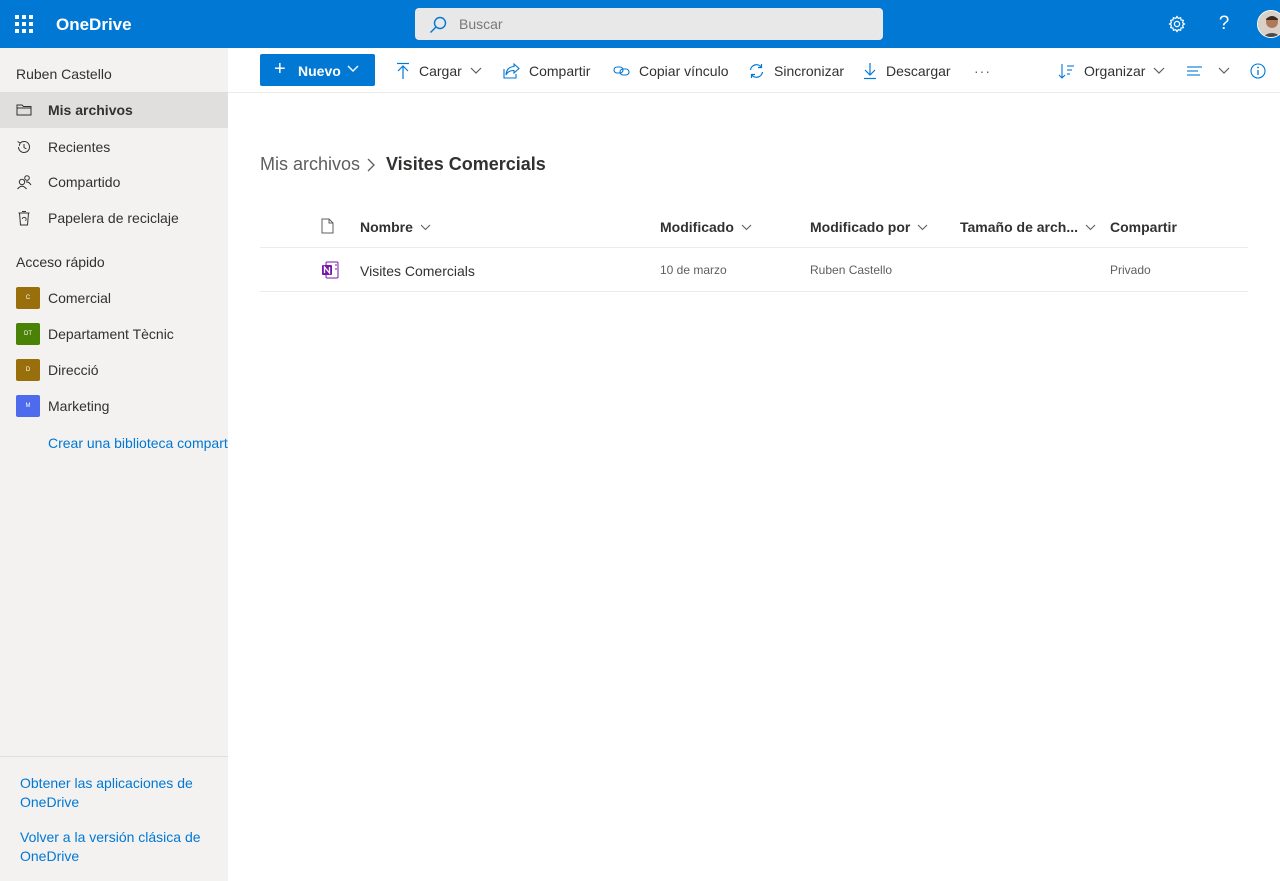 This screenshot has width=1280, height=881. Describe the element at coordinates (79, 406) in the screenshot. I see `library-label: Marketing` at that location.